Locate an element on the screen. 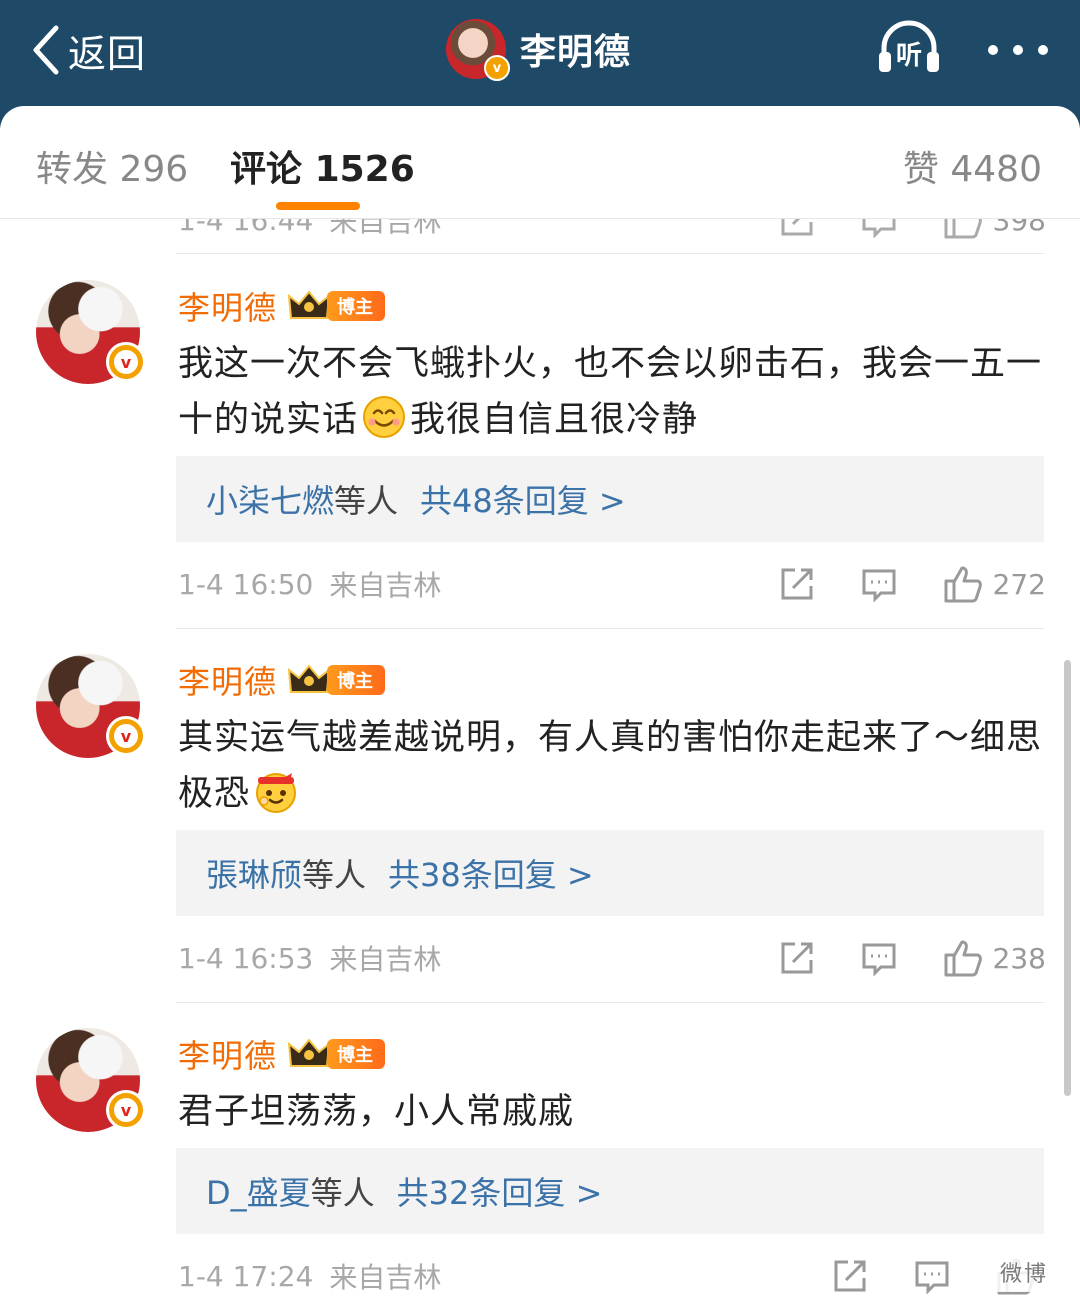 The image size is (1080, 1308). tab-like: 赞 4480 is located at coordinates (972, 166).